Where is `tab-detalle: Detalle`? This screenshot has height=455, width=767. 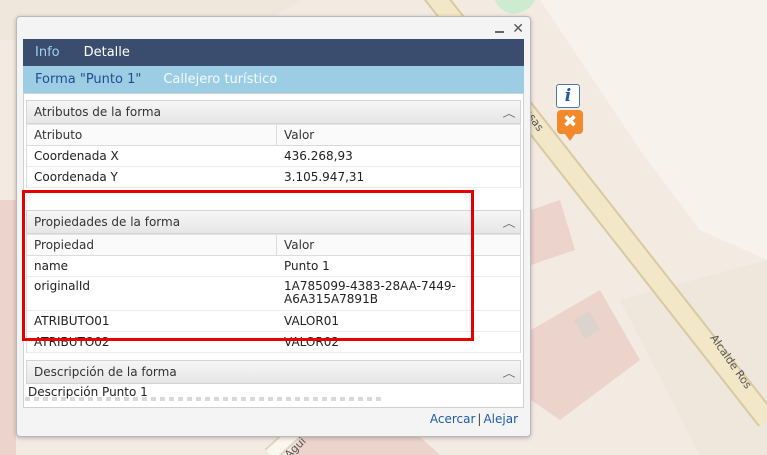
tab-detalle: Detalle is located at coordinates (107, 52).